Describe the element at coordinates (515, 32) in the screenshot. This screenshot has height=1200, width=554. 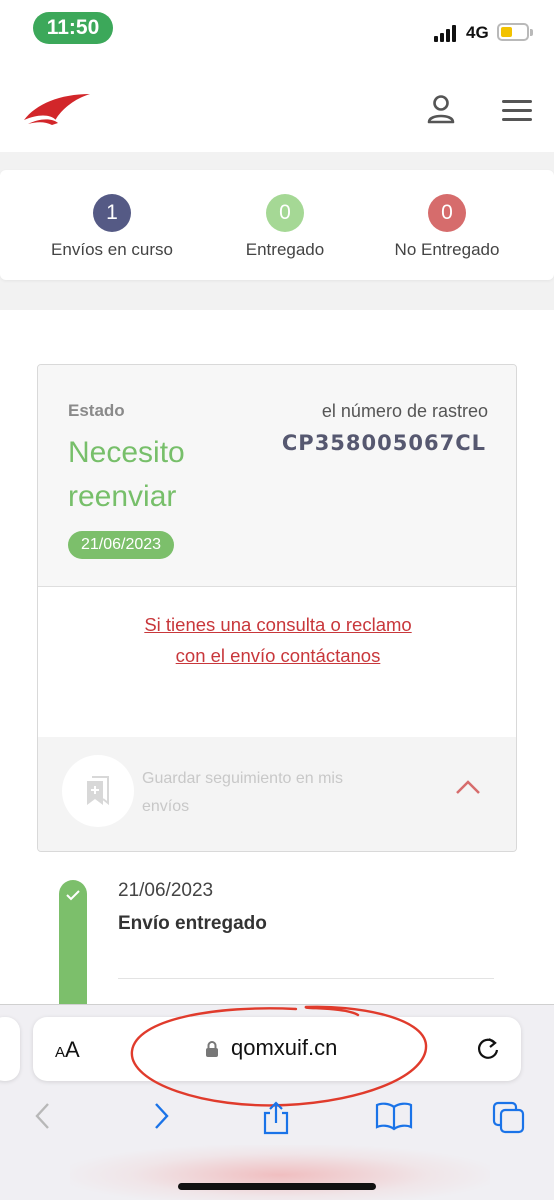
I see `battery-icon` at that location.